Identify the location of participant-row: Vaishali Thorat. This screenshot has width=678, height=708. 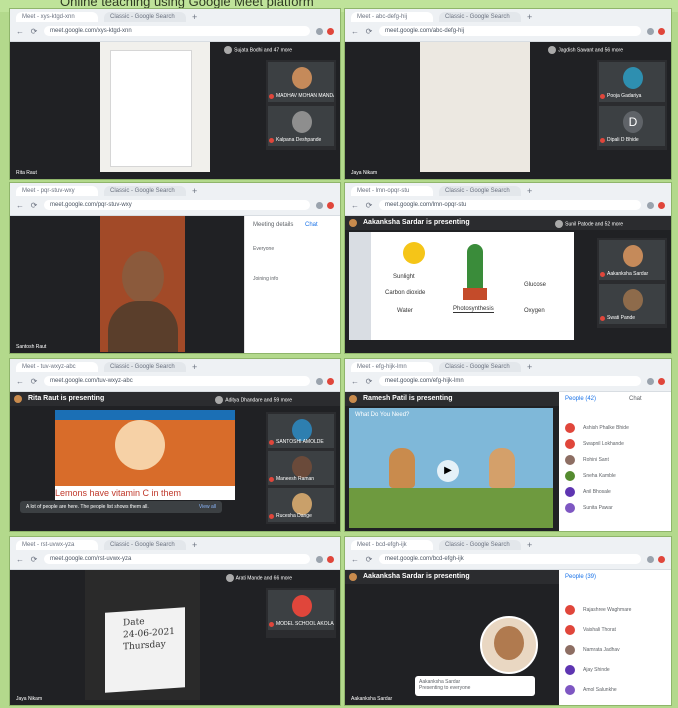
(615, 630).